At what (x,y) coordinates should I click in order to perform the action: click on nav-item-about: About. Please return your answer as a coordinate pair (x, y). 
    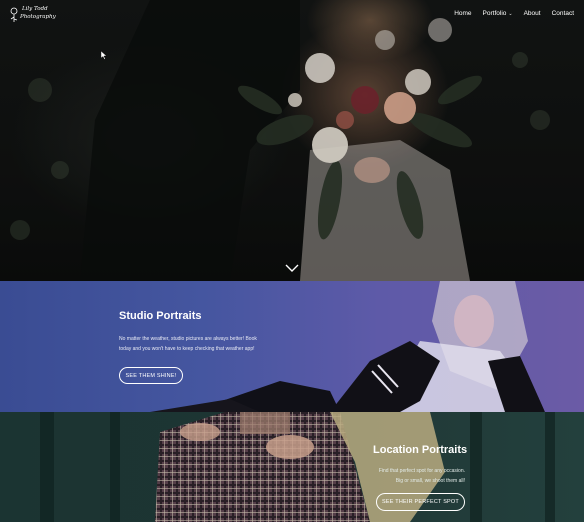
    Looking at the image, I should click on (532, 13).